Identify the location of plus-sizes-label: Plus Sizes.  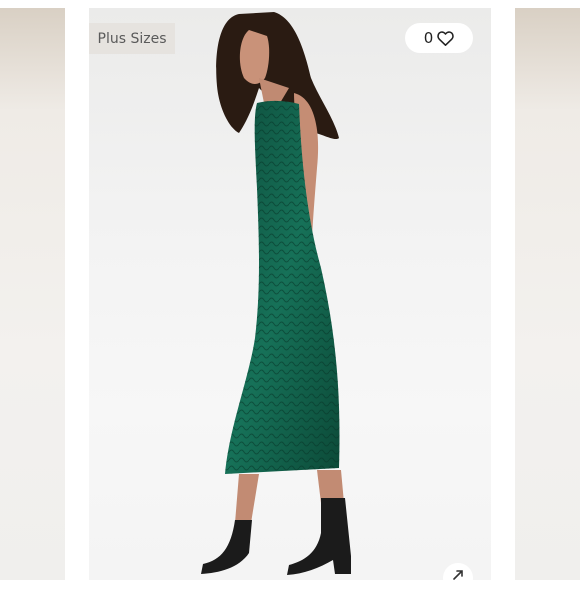
(132, 38).